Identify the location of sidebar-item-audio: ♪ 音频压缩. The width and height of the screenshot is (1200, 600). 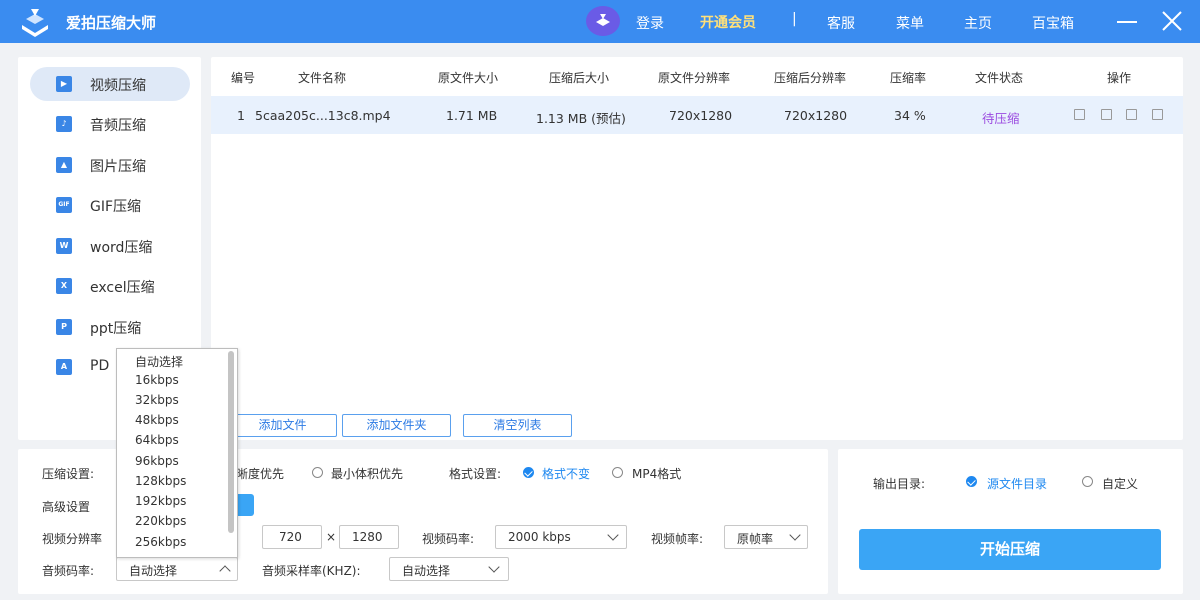
(110, 124).